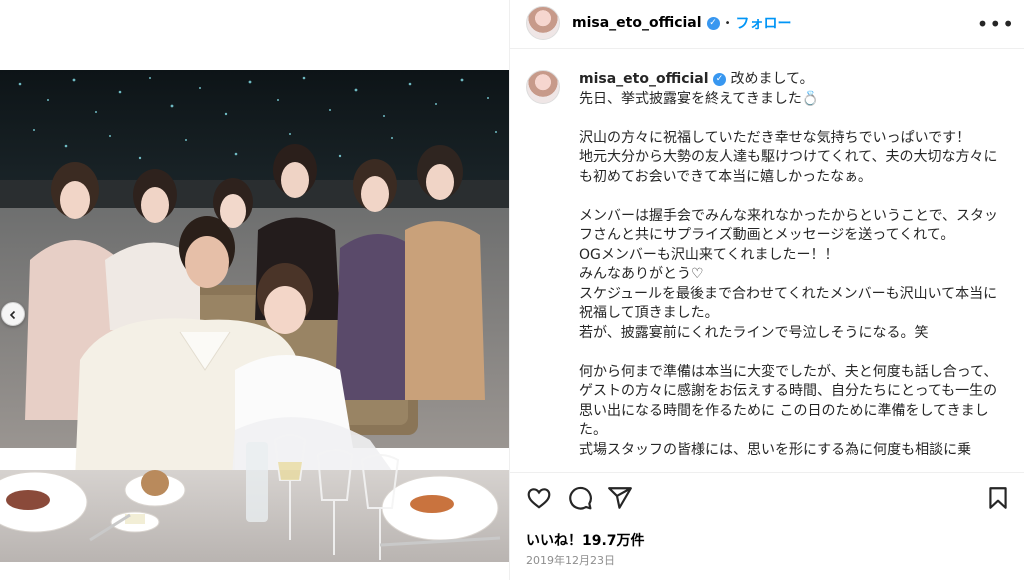 The height and width of the screenshot is (581, 1024). Describe the element at coordinates (996, 24) in the screenshot. I see `more-horizontal-icon: •••` at that location.